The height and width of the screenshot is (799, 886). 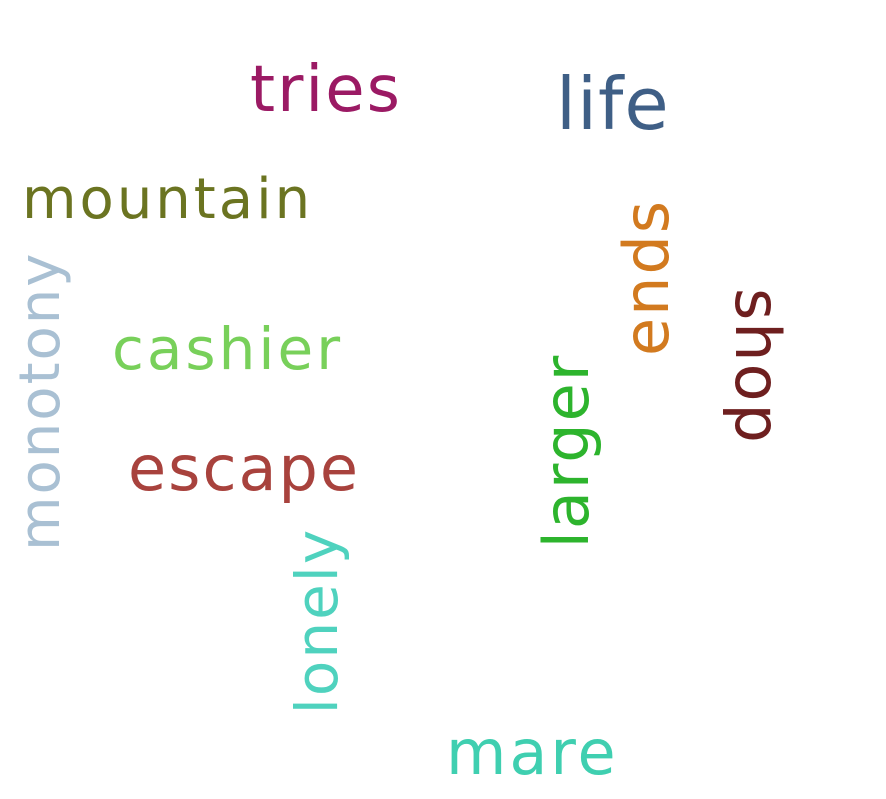 I want to click on word-ends: ends, so click(x=646, y=277).